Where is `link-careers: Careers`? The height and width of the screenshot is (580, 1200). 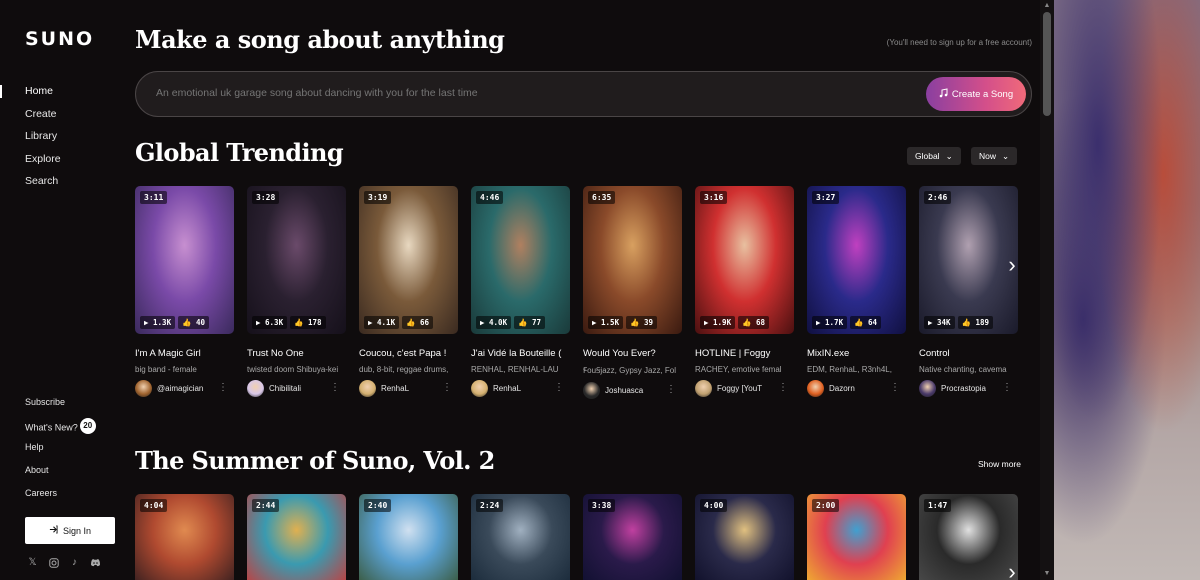 link-careers: Careers is located at coordinates (60, 499).